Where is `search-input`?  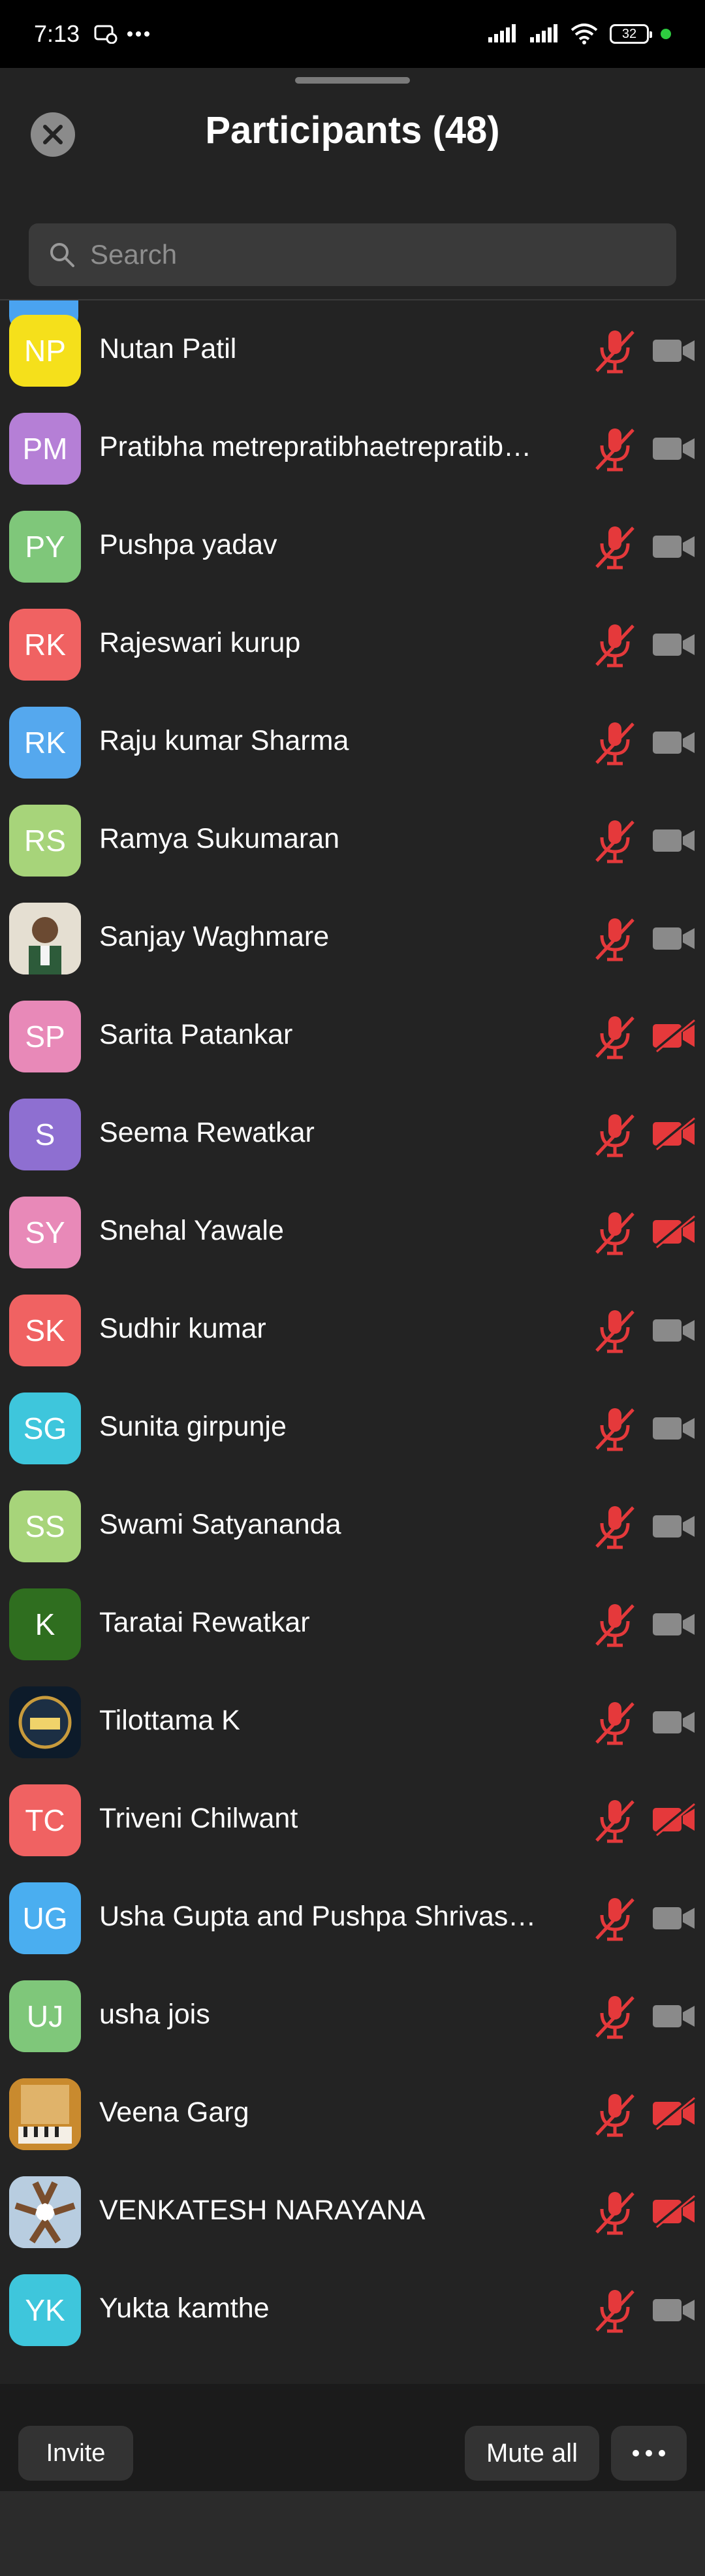 search-input is located at coordinates (357, 254).